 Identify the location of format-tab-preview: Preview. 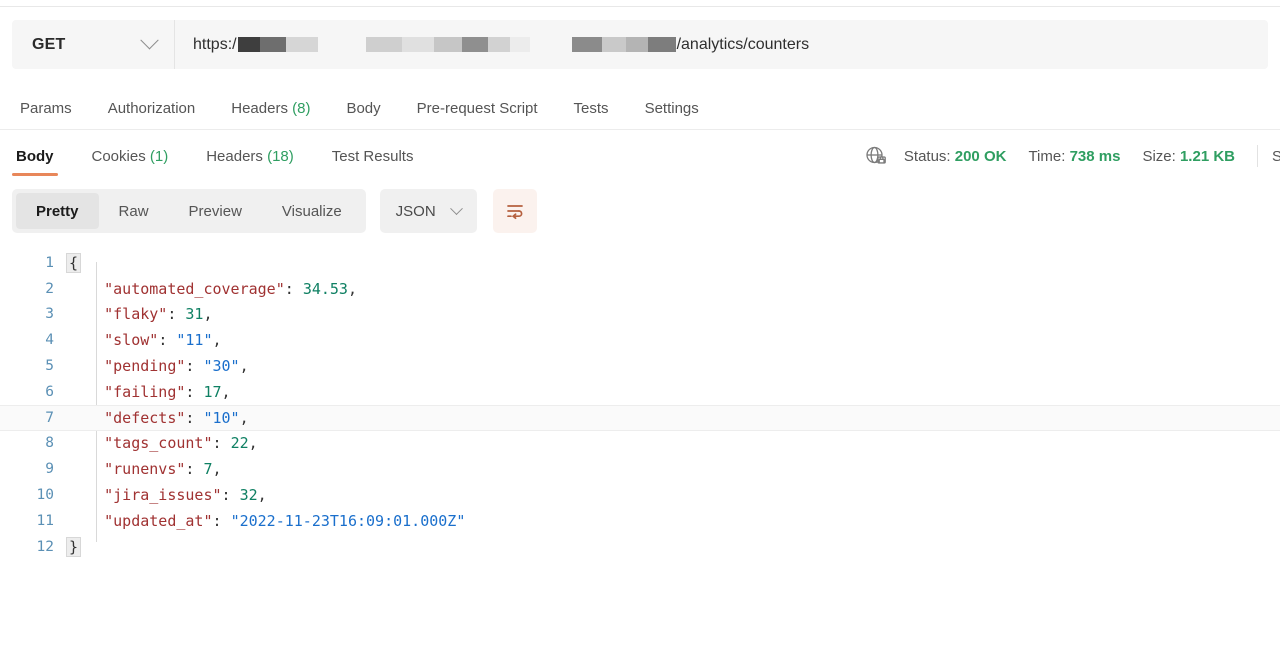
(215, 211).